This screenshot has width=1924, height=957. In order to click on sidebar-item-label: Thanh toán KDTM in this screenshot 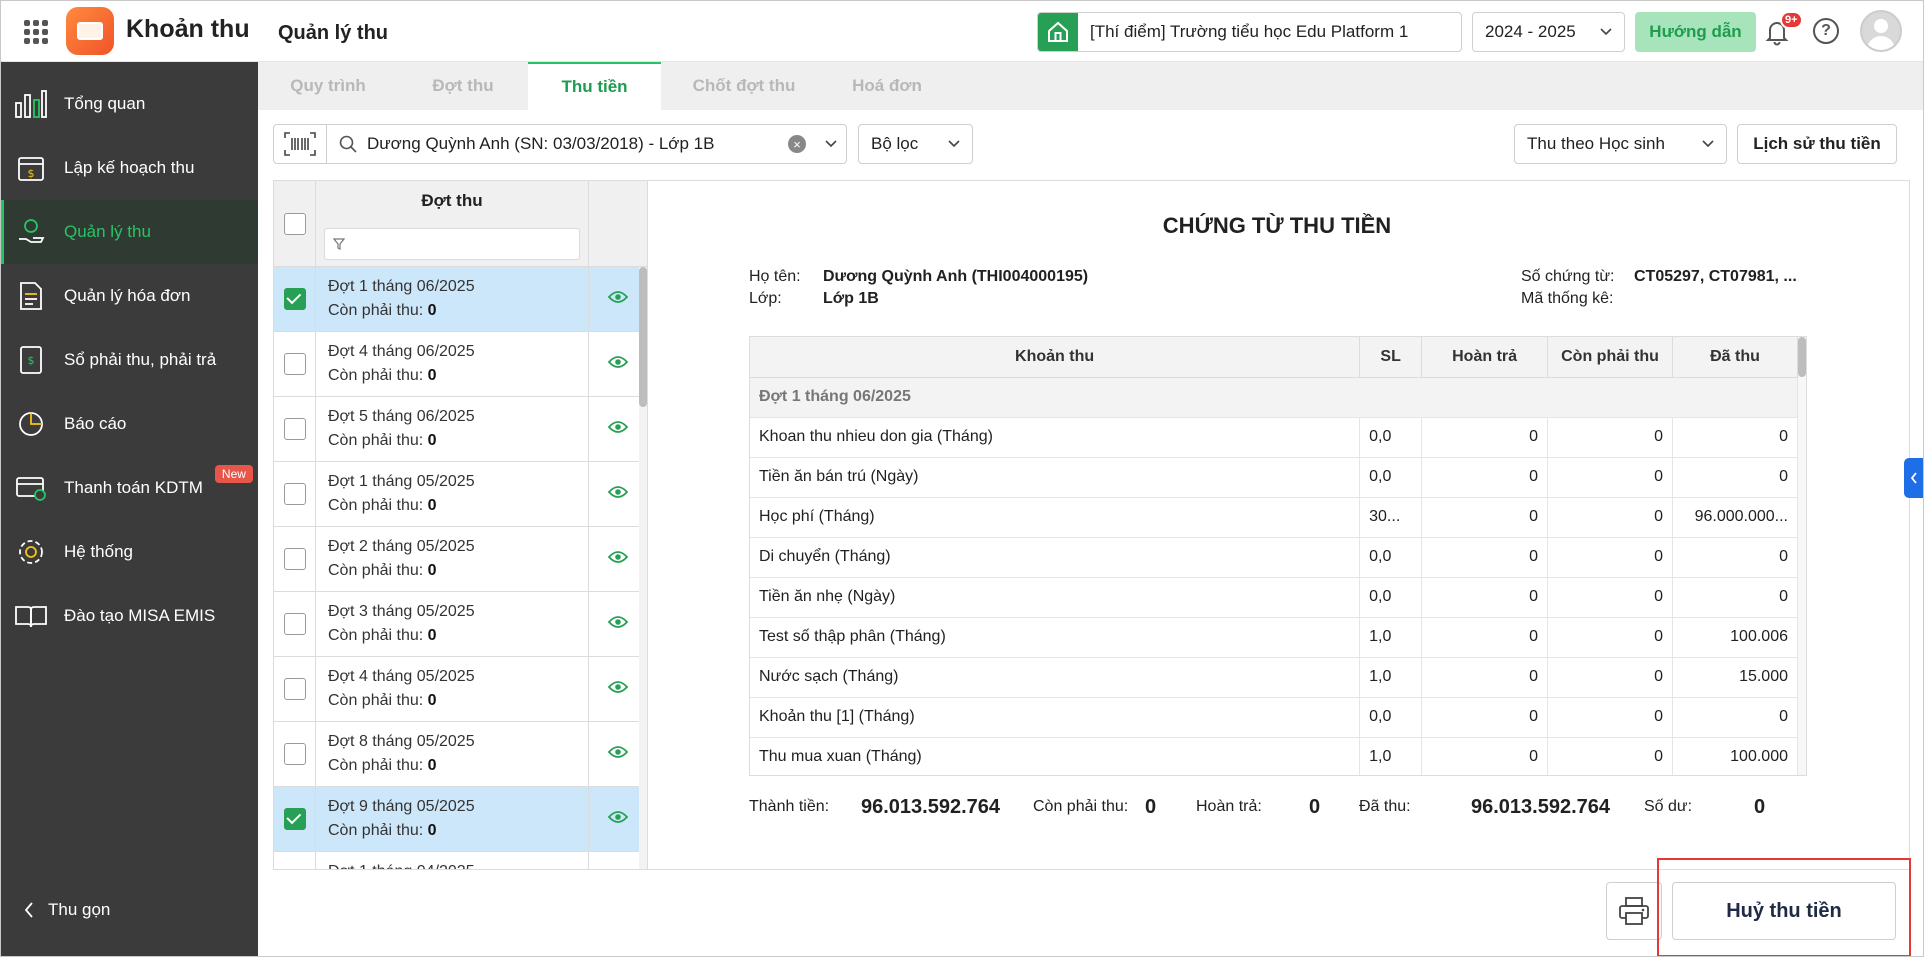, I will do `click(133, 487)`.